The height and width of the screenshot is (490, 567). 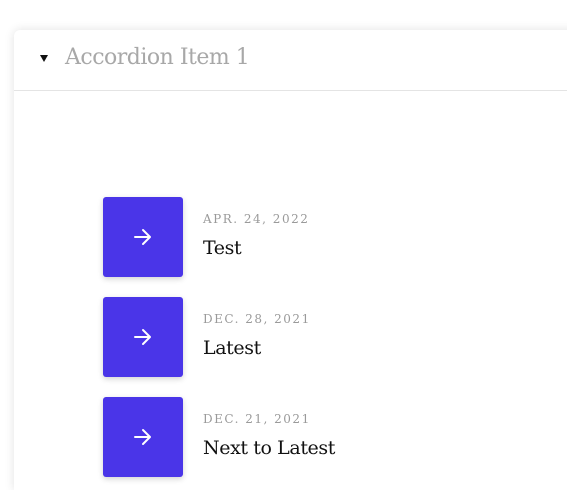 I want to click on post-date: APR. 24, 2022, so click(x=256, y=219).